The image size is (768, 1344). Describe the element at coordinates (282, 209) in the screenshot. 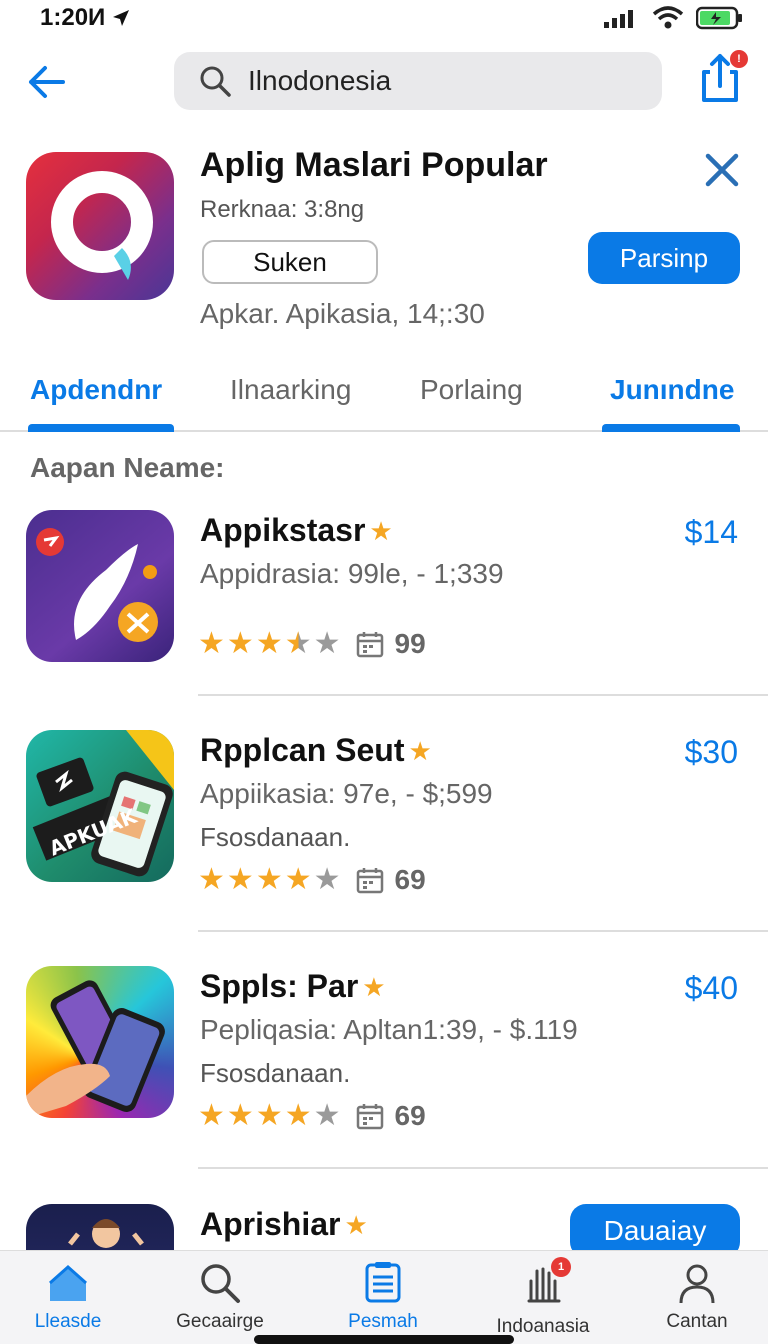

I see `featured-app-subtitle: Rerknaa: 3:8ng` at that location.